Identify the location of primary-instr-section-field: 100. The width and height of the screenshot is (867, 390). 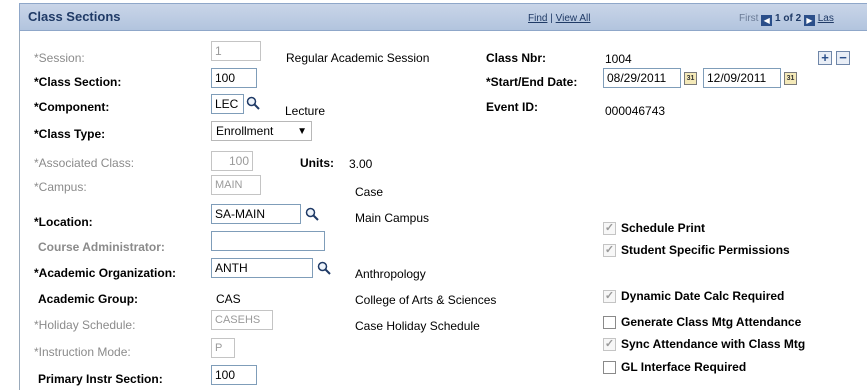
(234, 375).